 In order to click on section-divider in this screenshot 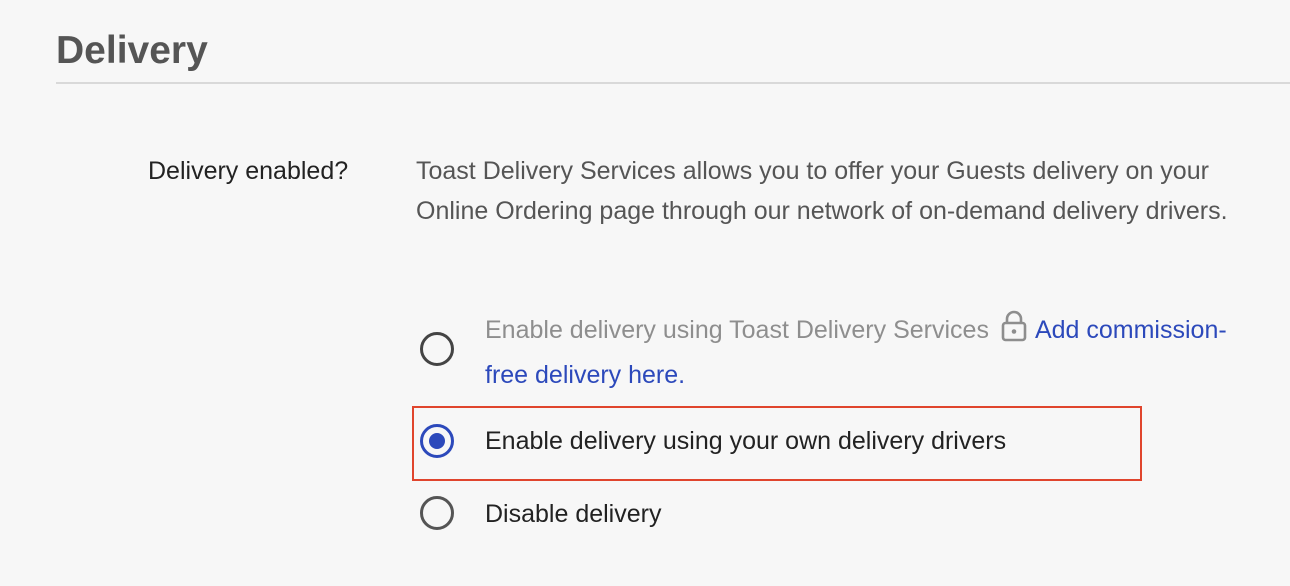, I will do `click(673, 83)`.